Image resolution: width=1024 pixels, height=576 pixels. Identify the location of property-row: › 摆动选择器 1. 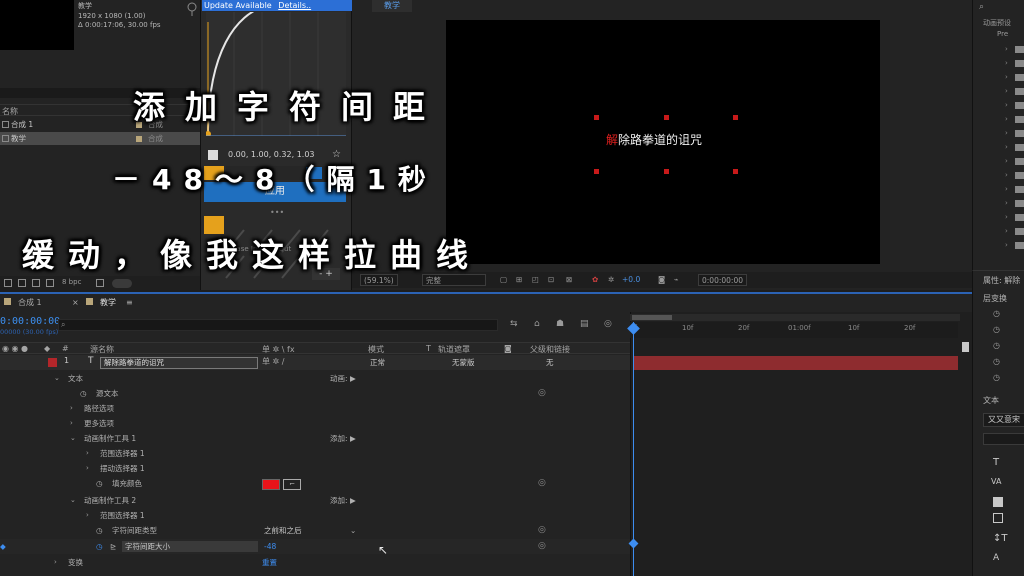
(315, 468).